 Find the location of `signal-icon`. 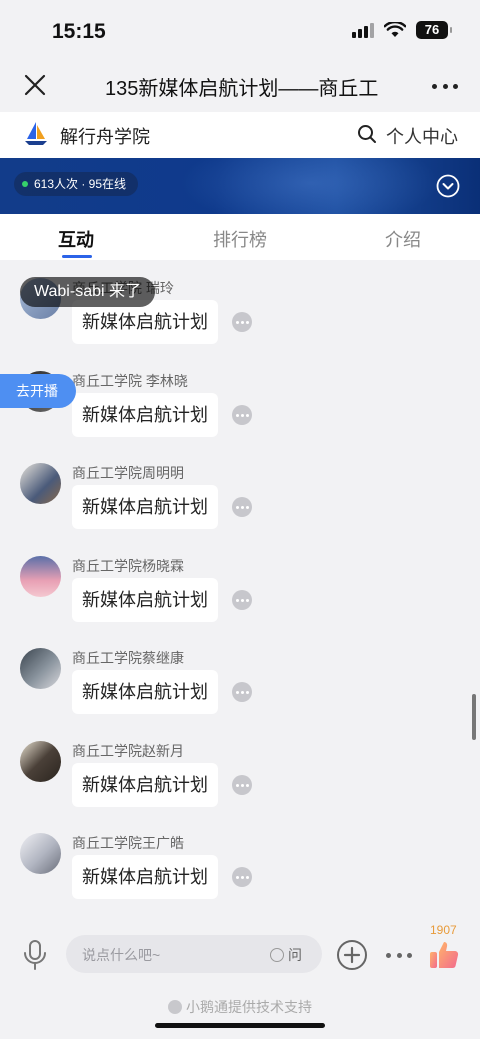

signal-icon is located at coordinates (363, 30).